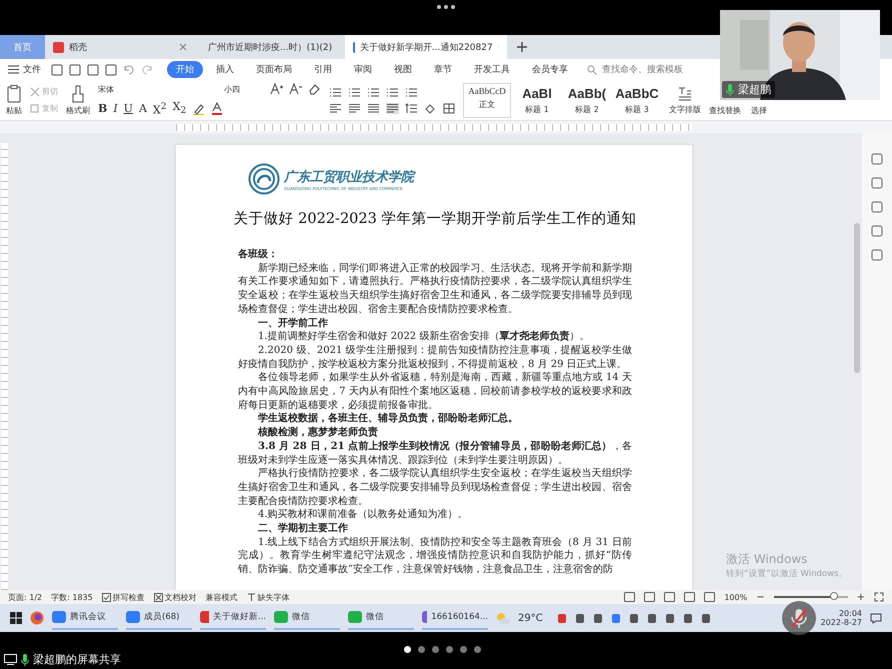 Image resolution: width=892 pixels, height=669 pixels. I want to click on zoom-level: 100%, so click(736, 597).